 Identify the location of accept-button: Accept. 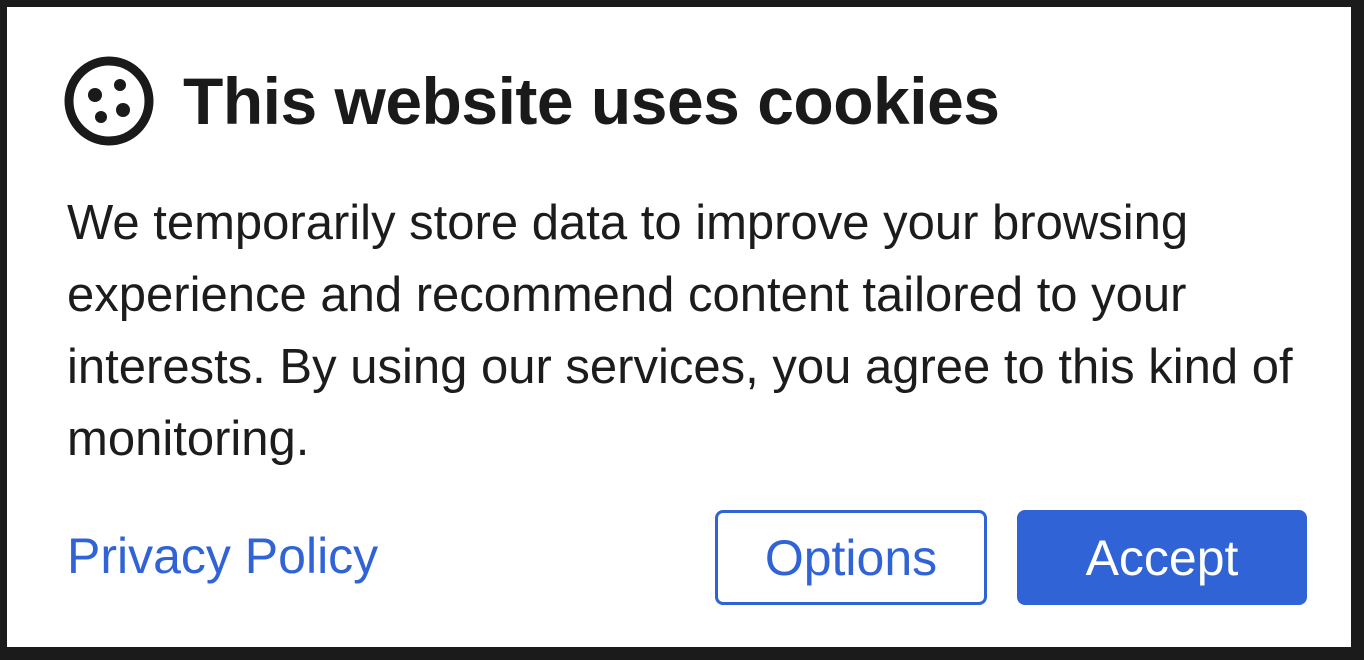
(1162, 557).